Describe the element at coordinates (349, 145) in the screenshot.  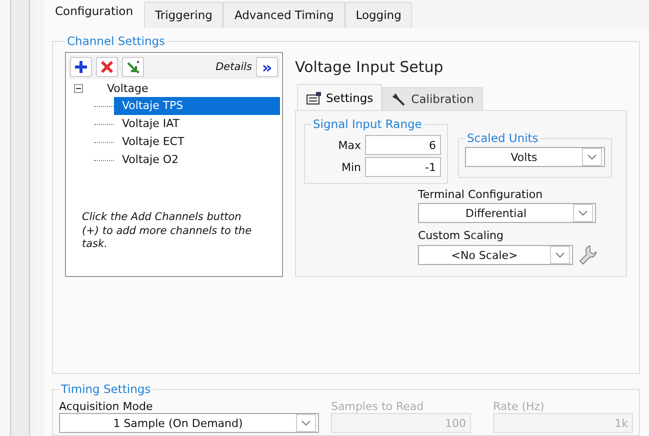
I see `field-label: Max` at that location.